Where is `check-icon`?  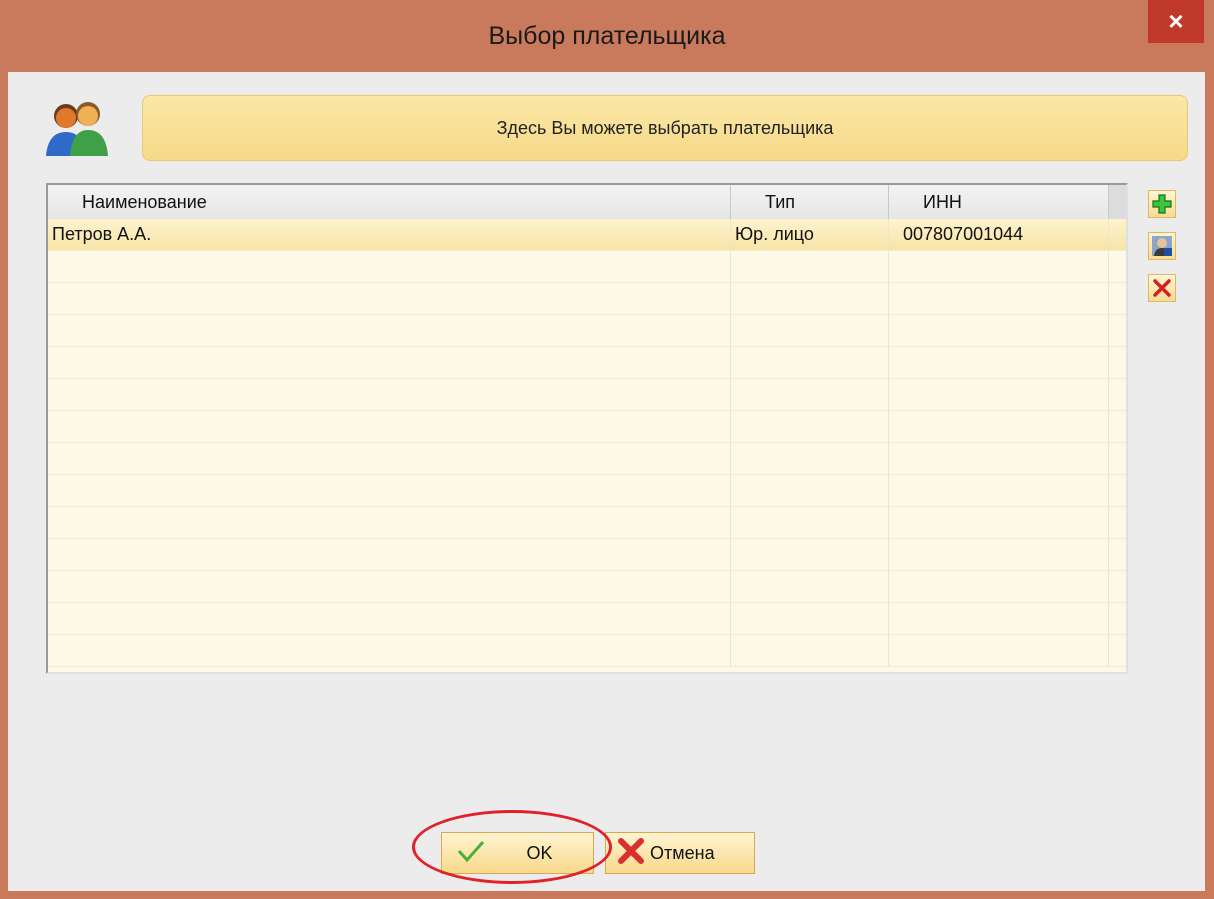 check-icon is located at coordinates (471, 853).